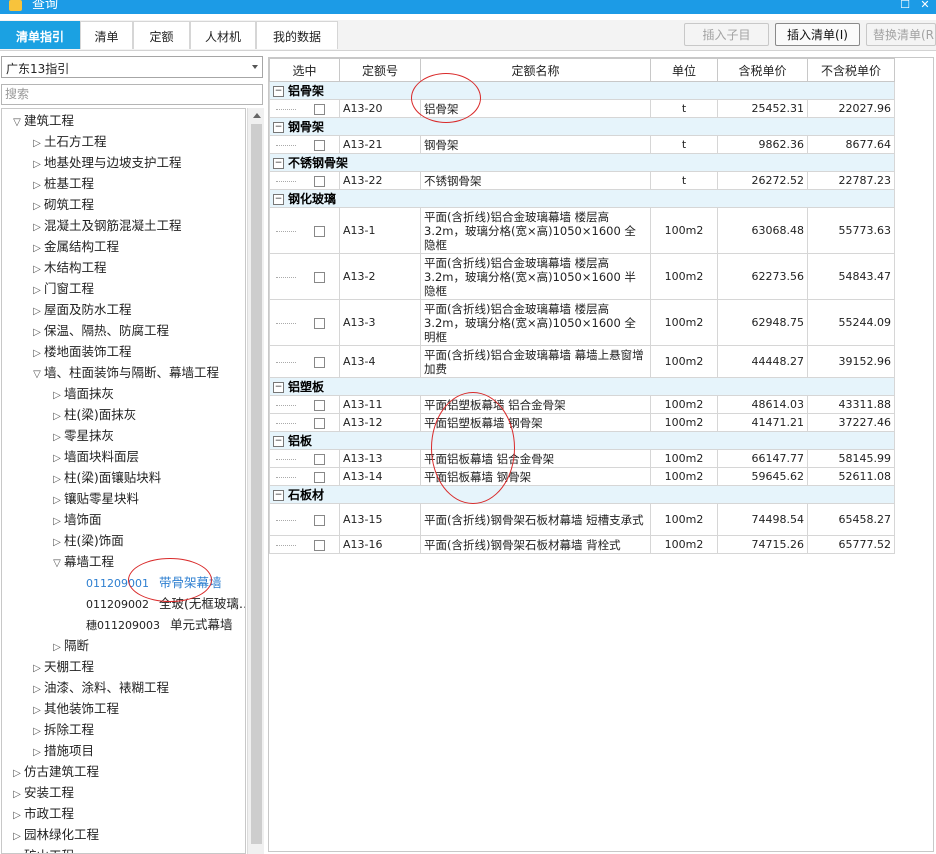  What do you see at coordinates (582, 162) in the screenshot?
I see `group-row: − 不锈钢骨架` at bounding box center [582, 162].